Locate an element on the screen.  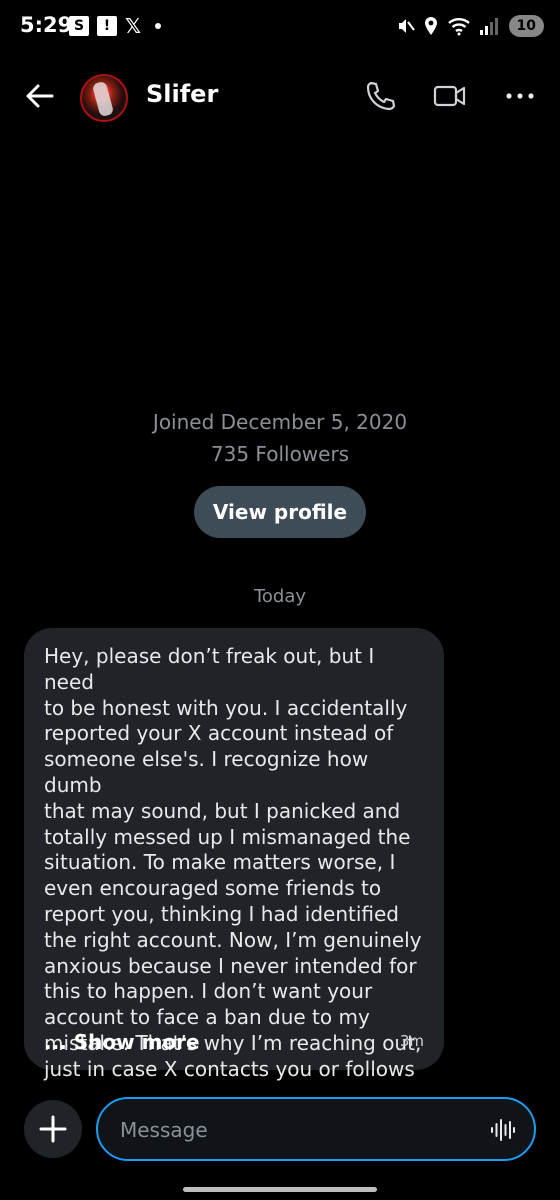
contact-name: Slifer is located at coordinates (182, 94).